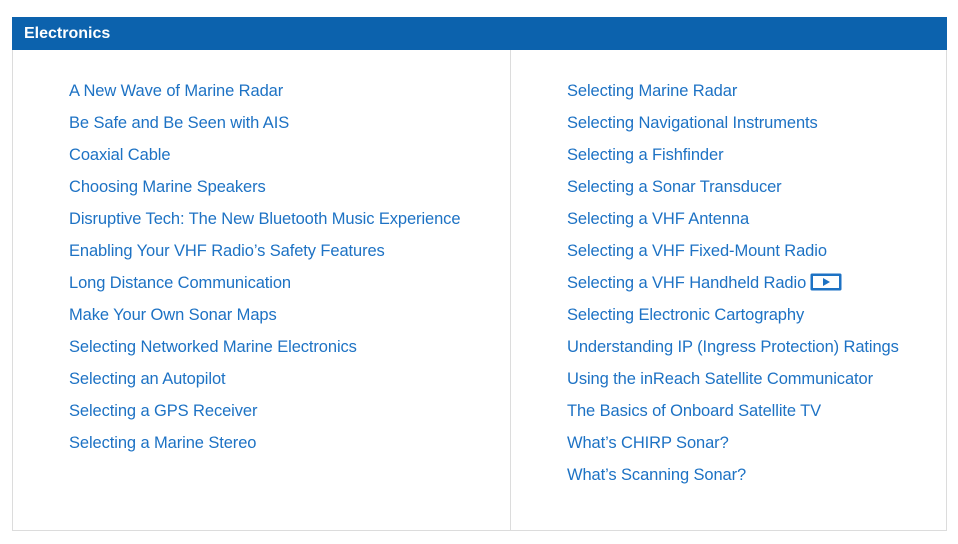 Image resolution: width=958 pixels, height=544 pixels. I want to click on article-link: Selecting a GPS Receiver, so click(163, 411).